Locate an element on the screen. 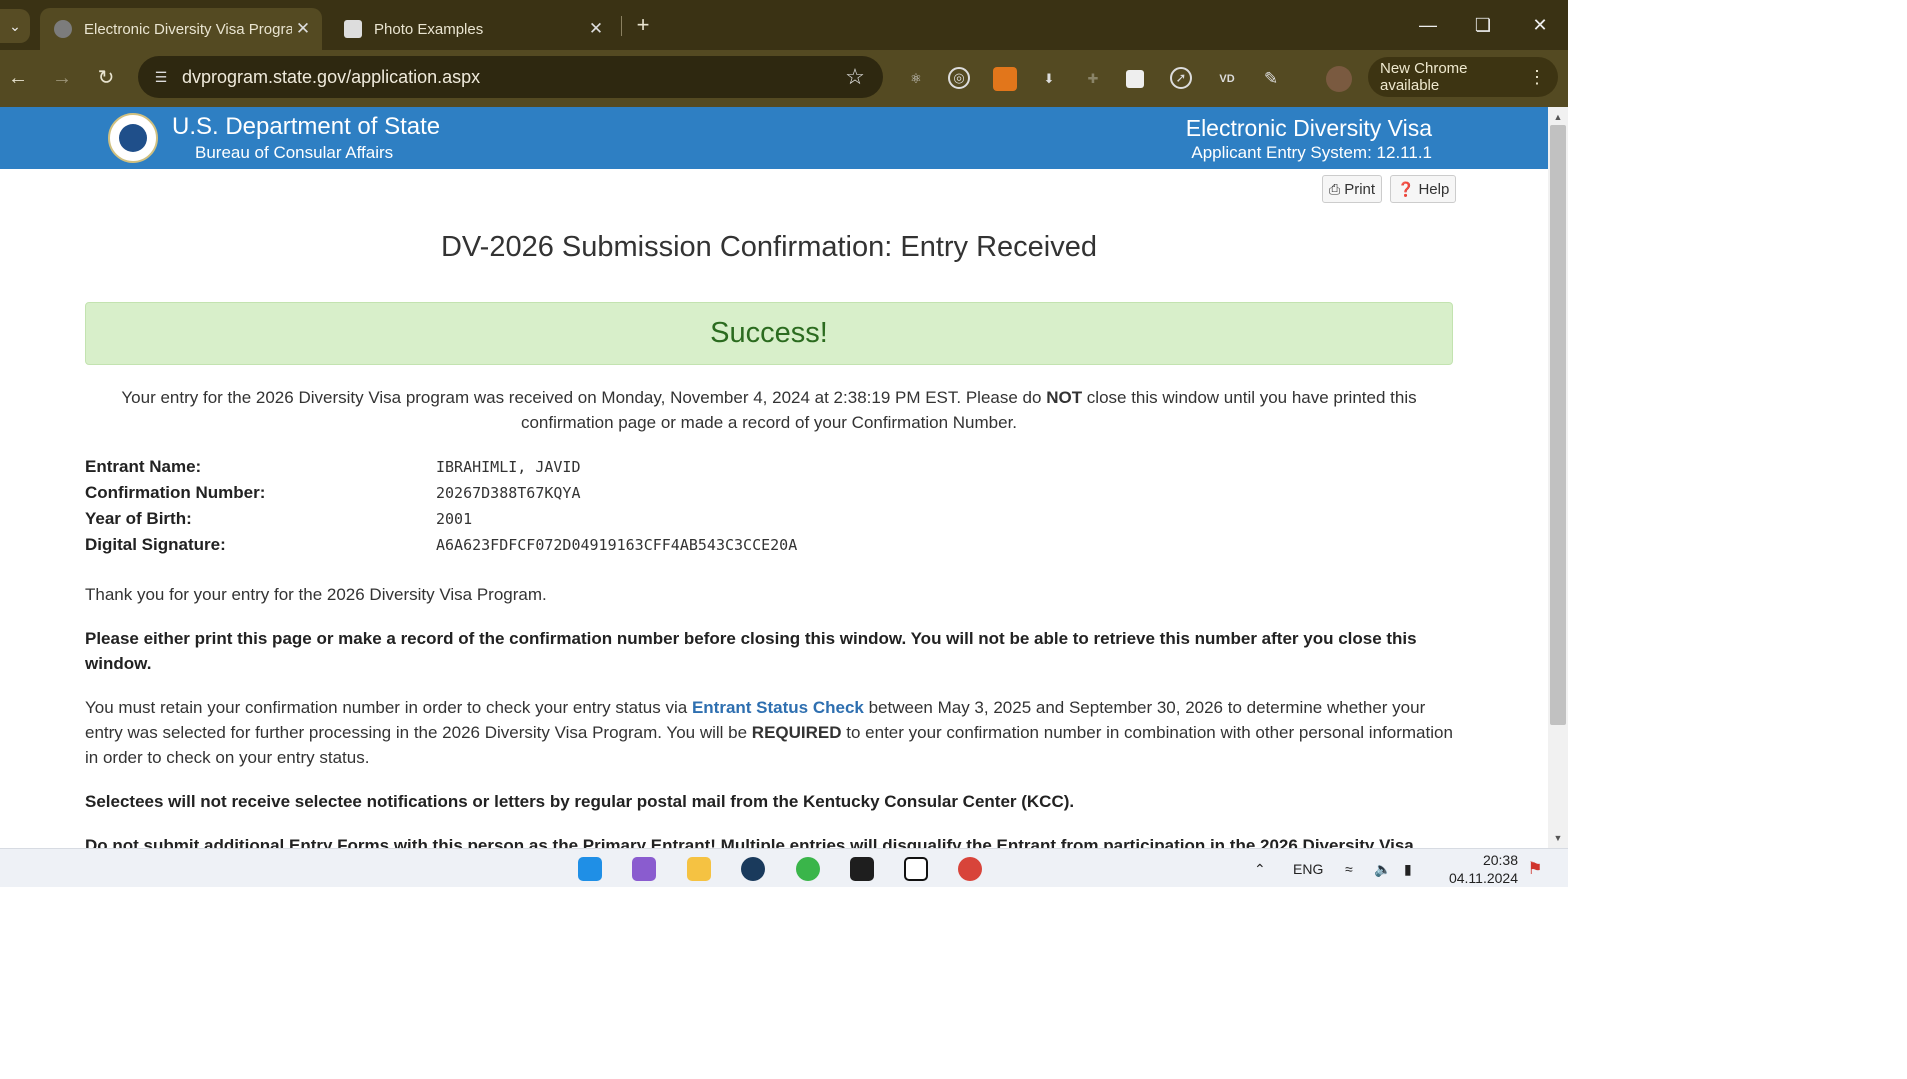 Image resolution: width=1907 pixels, height=1079 pixels. kebab-menu-icon: ⋮ is located at coordinates (1537, 77).